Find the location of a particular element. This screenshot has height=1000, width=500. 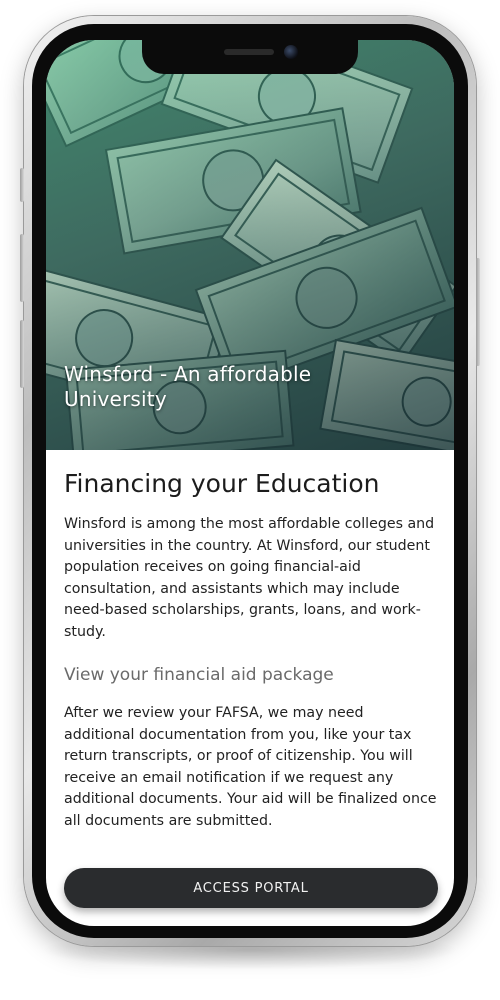

financial-aid-link: View your financial aid package is located at coordinates (251, 675).